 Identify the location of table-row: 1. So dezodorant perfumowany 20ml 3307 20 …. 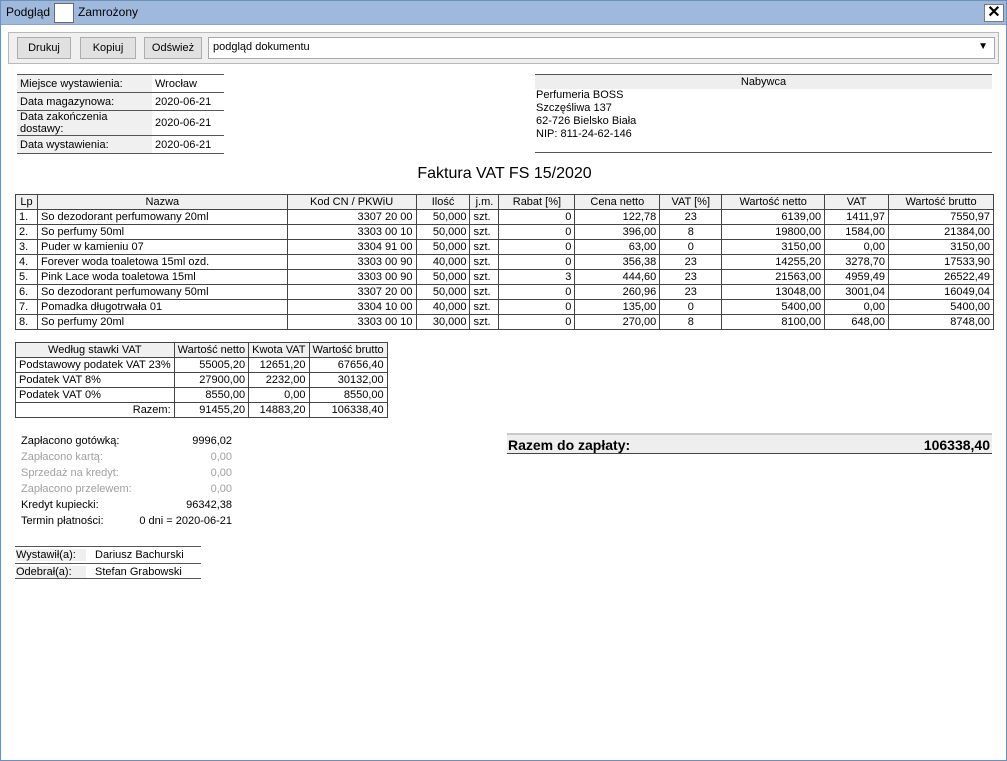
(504, 217).